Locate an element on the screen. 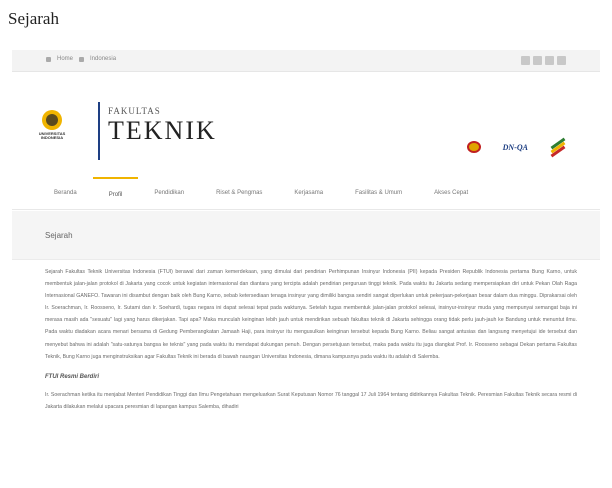 The image size is (612, 488). social-links is located at coordinates (543, 60).